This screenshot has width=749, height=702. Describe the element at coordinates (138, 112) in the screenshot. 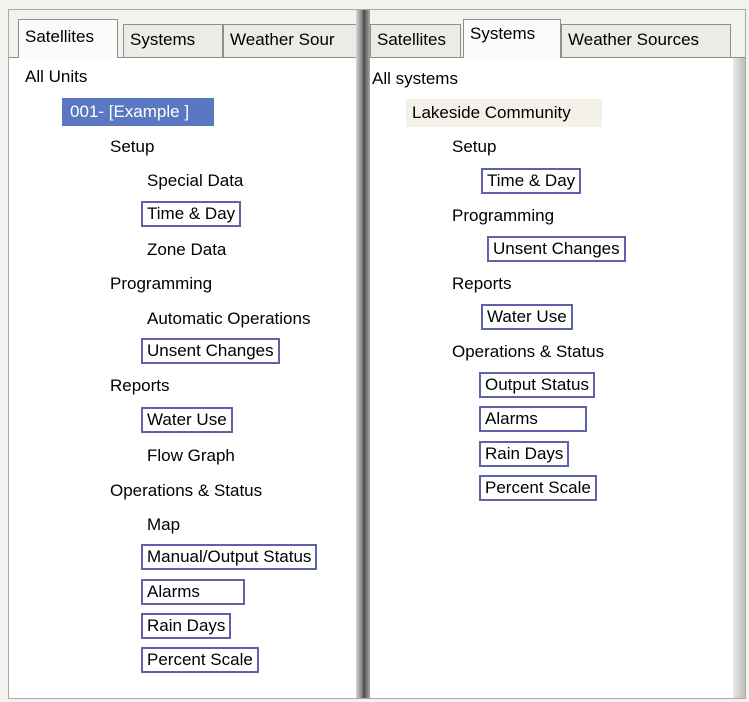

I see `tree-unit-001-example: 001- [Example ]` at that location.